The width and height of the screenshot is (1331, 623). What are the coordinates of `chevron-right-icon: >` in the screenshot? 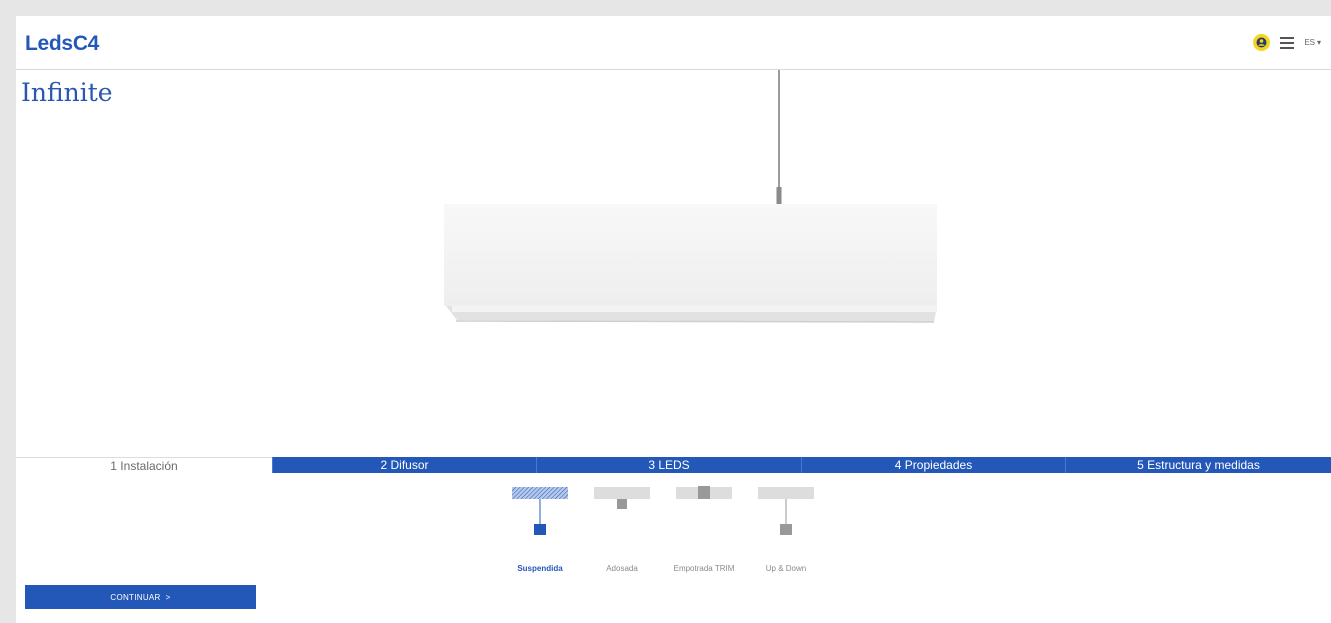 It's located at (168, 597).